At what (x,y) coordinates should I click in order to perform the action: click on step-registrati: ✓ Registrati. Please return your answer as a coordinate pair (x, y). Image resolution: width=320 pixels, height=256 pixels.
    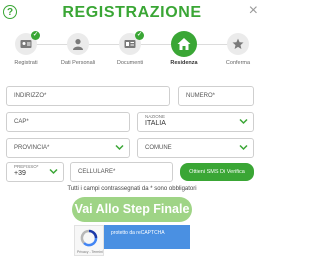
    Looking at the image, I should click on (26, 48).